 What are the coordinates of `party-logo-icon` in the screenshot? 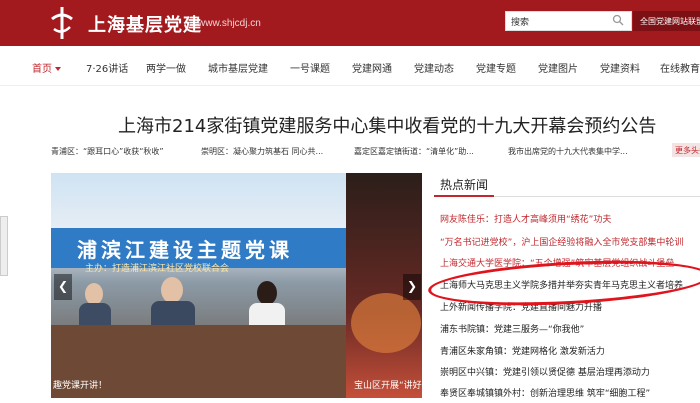 It's located at (62, 23).